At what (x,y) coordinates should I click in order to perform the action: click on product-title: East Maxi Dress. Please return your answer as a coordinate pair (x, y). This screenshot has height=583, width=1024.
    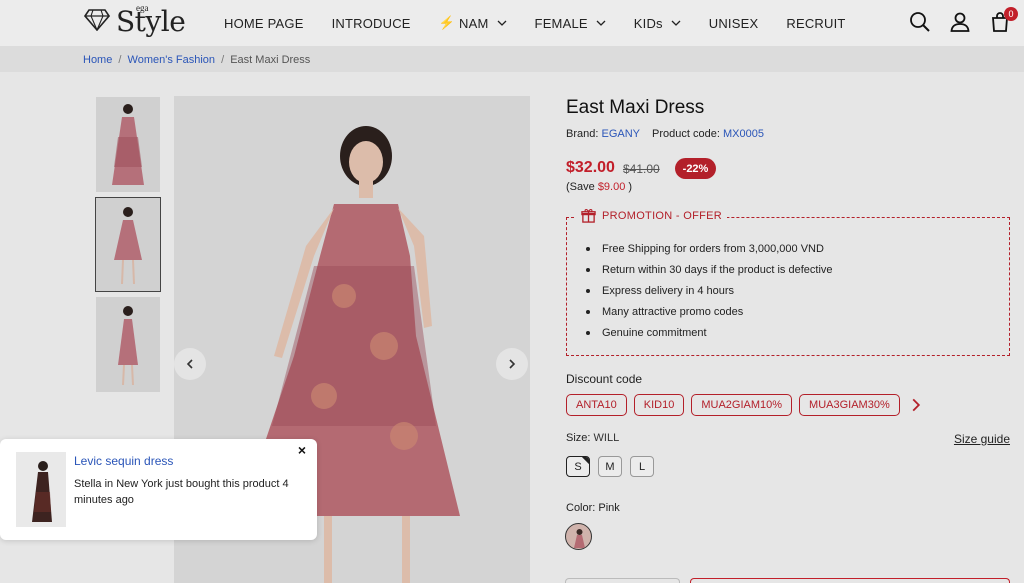
    Looking at the image, I should click on (635, 107).